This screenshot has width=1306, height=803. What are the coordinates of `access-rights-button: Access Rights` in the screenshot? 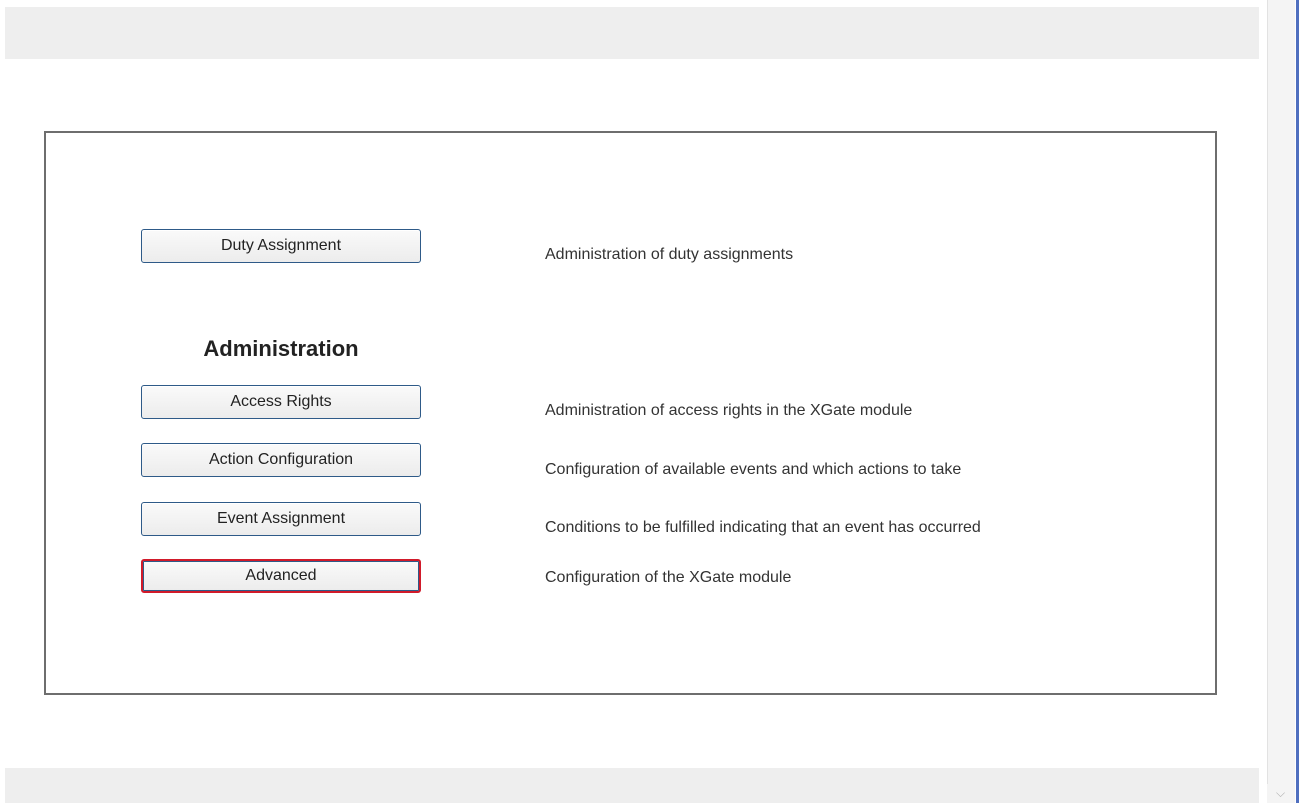 It's located at (281, 402).